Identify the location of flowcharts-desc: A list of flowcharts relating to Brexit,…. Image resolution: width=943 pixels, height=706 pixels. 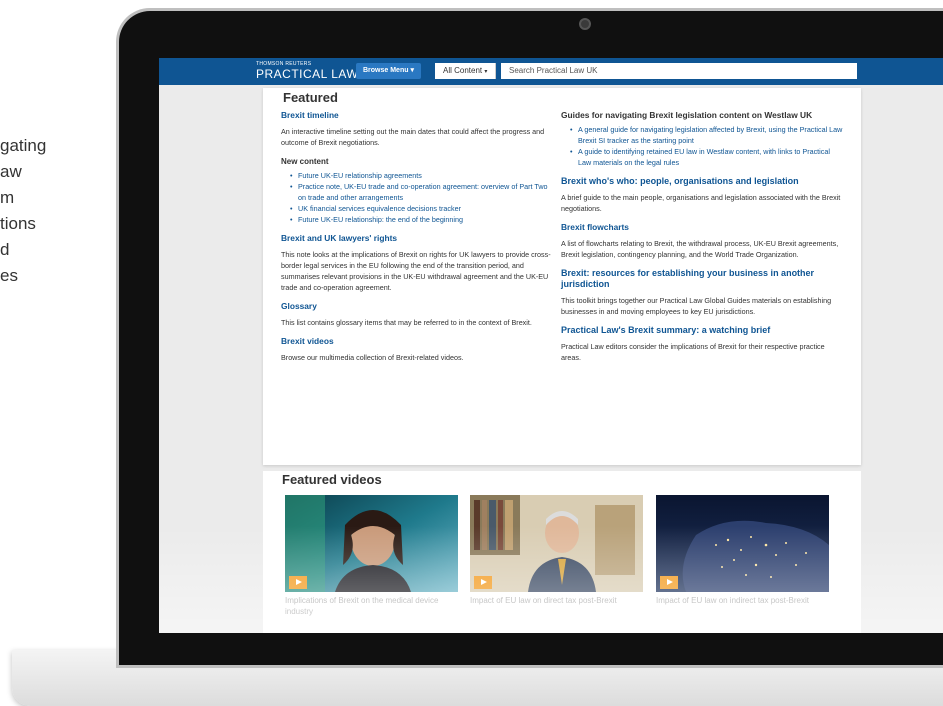
(700, 249).